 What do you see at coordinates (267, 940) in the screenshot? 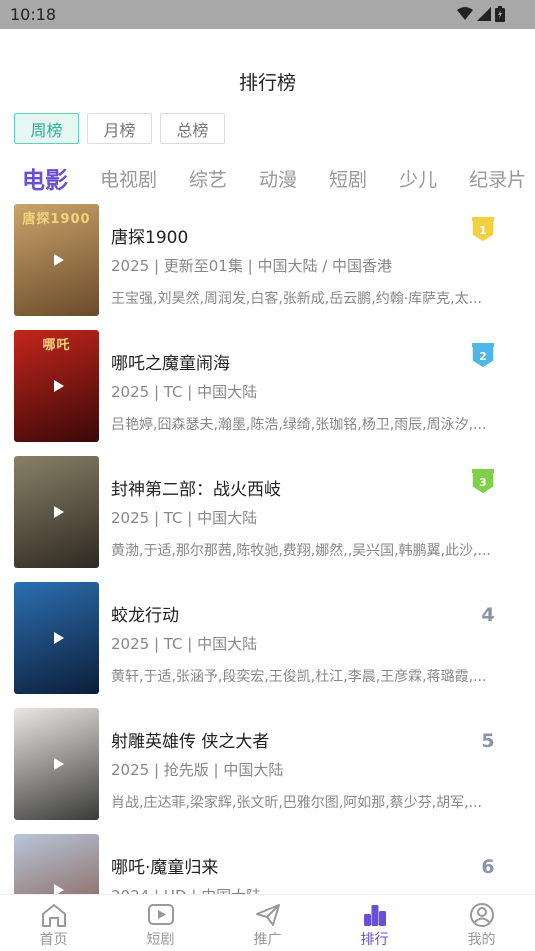
I see `nav-promote-label: 推广` at bounding box center [267, 940].